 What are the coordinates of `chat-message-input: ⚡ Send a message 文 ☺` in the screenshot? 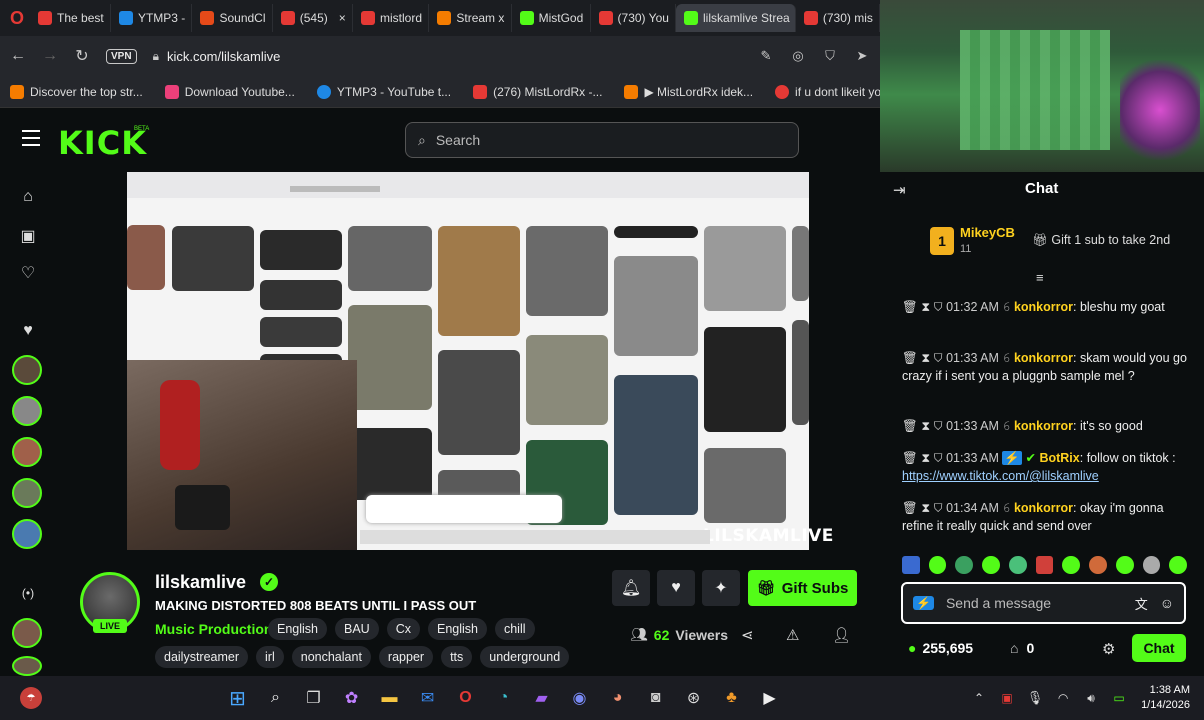 It's located at (1043, 603).